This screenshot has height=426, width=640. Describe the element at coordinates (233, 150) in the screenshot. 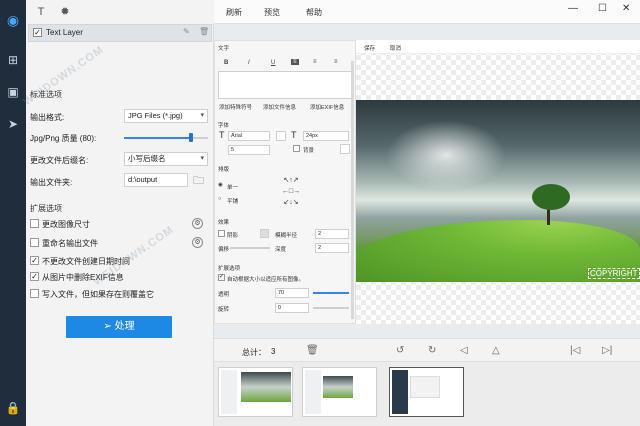

I see `border-width-value: 5` at that location.